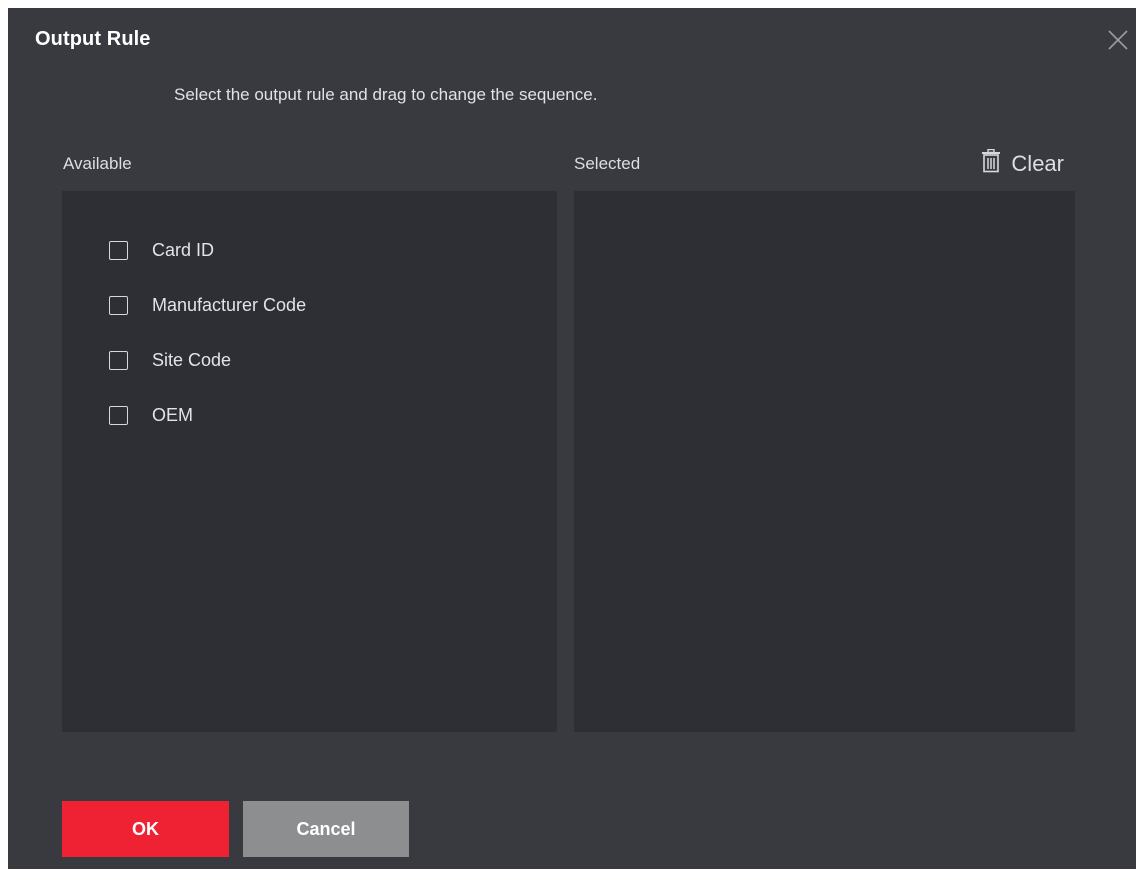 This screenshot has width=1136, height=869. I want to click on rule-label: Manufacturer Code, so click(229, 305).